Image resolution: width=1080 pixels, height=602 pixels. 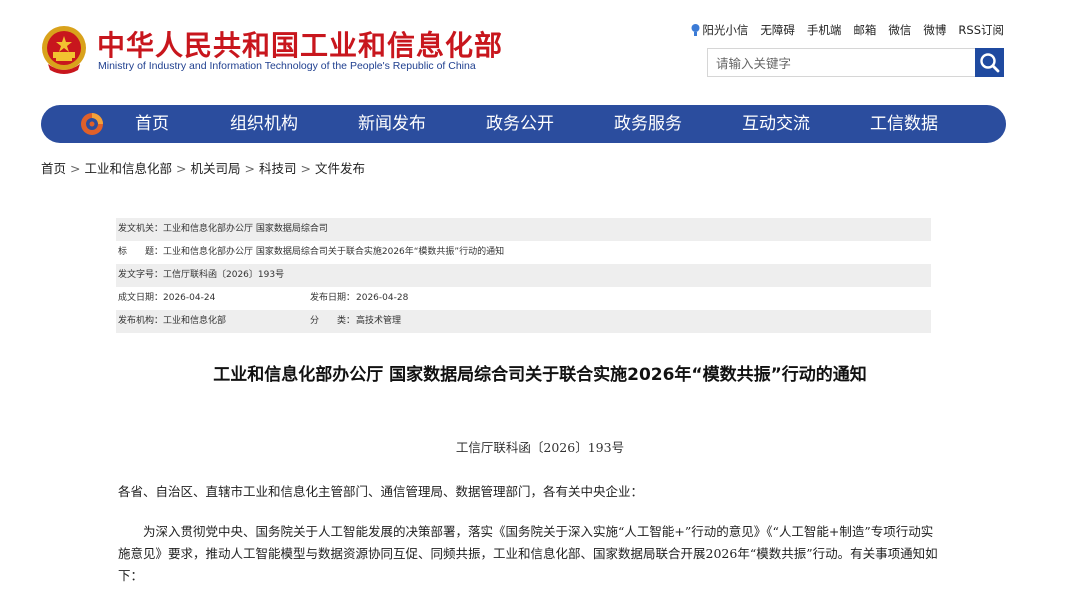 I want to click on nav-gov-services: 政务服务, so click(x=648, y=124).